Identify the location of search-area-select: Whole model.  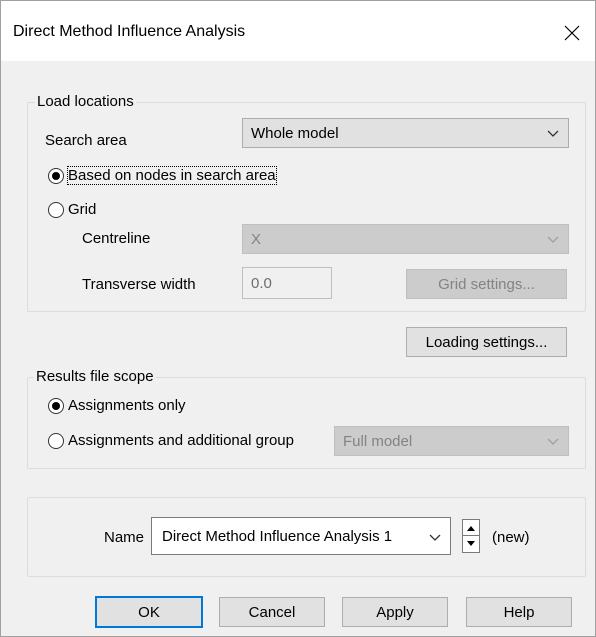
(405, 133).